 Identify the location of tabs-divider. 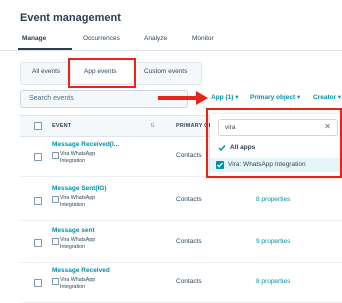
(171, 50).